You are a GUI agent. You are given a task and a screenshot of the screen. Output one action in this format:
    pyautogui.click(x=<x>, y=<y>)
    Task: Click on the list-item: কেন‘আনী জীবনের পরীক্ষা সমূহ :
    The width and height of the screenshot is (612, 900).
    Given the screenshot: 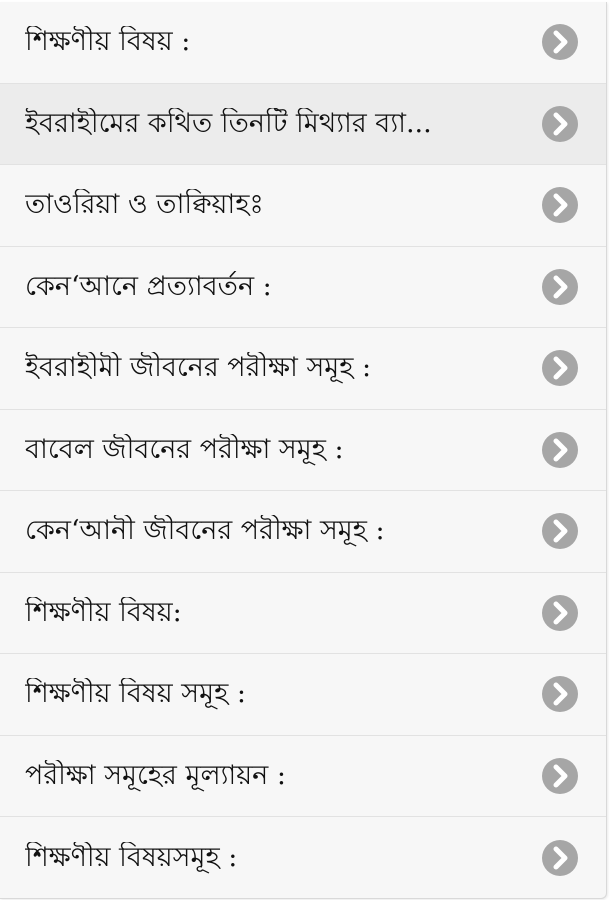 What is the action you would take?
    pyautogui.click(x=303, y=532)
    